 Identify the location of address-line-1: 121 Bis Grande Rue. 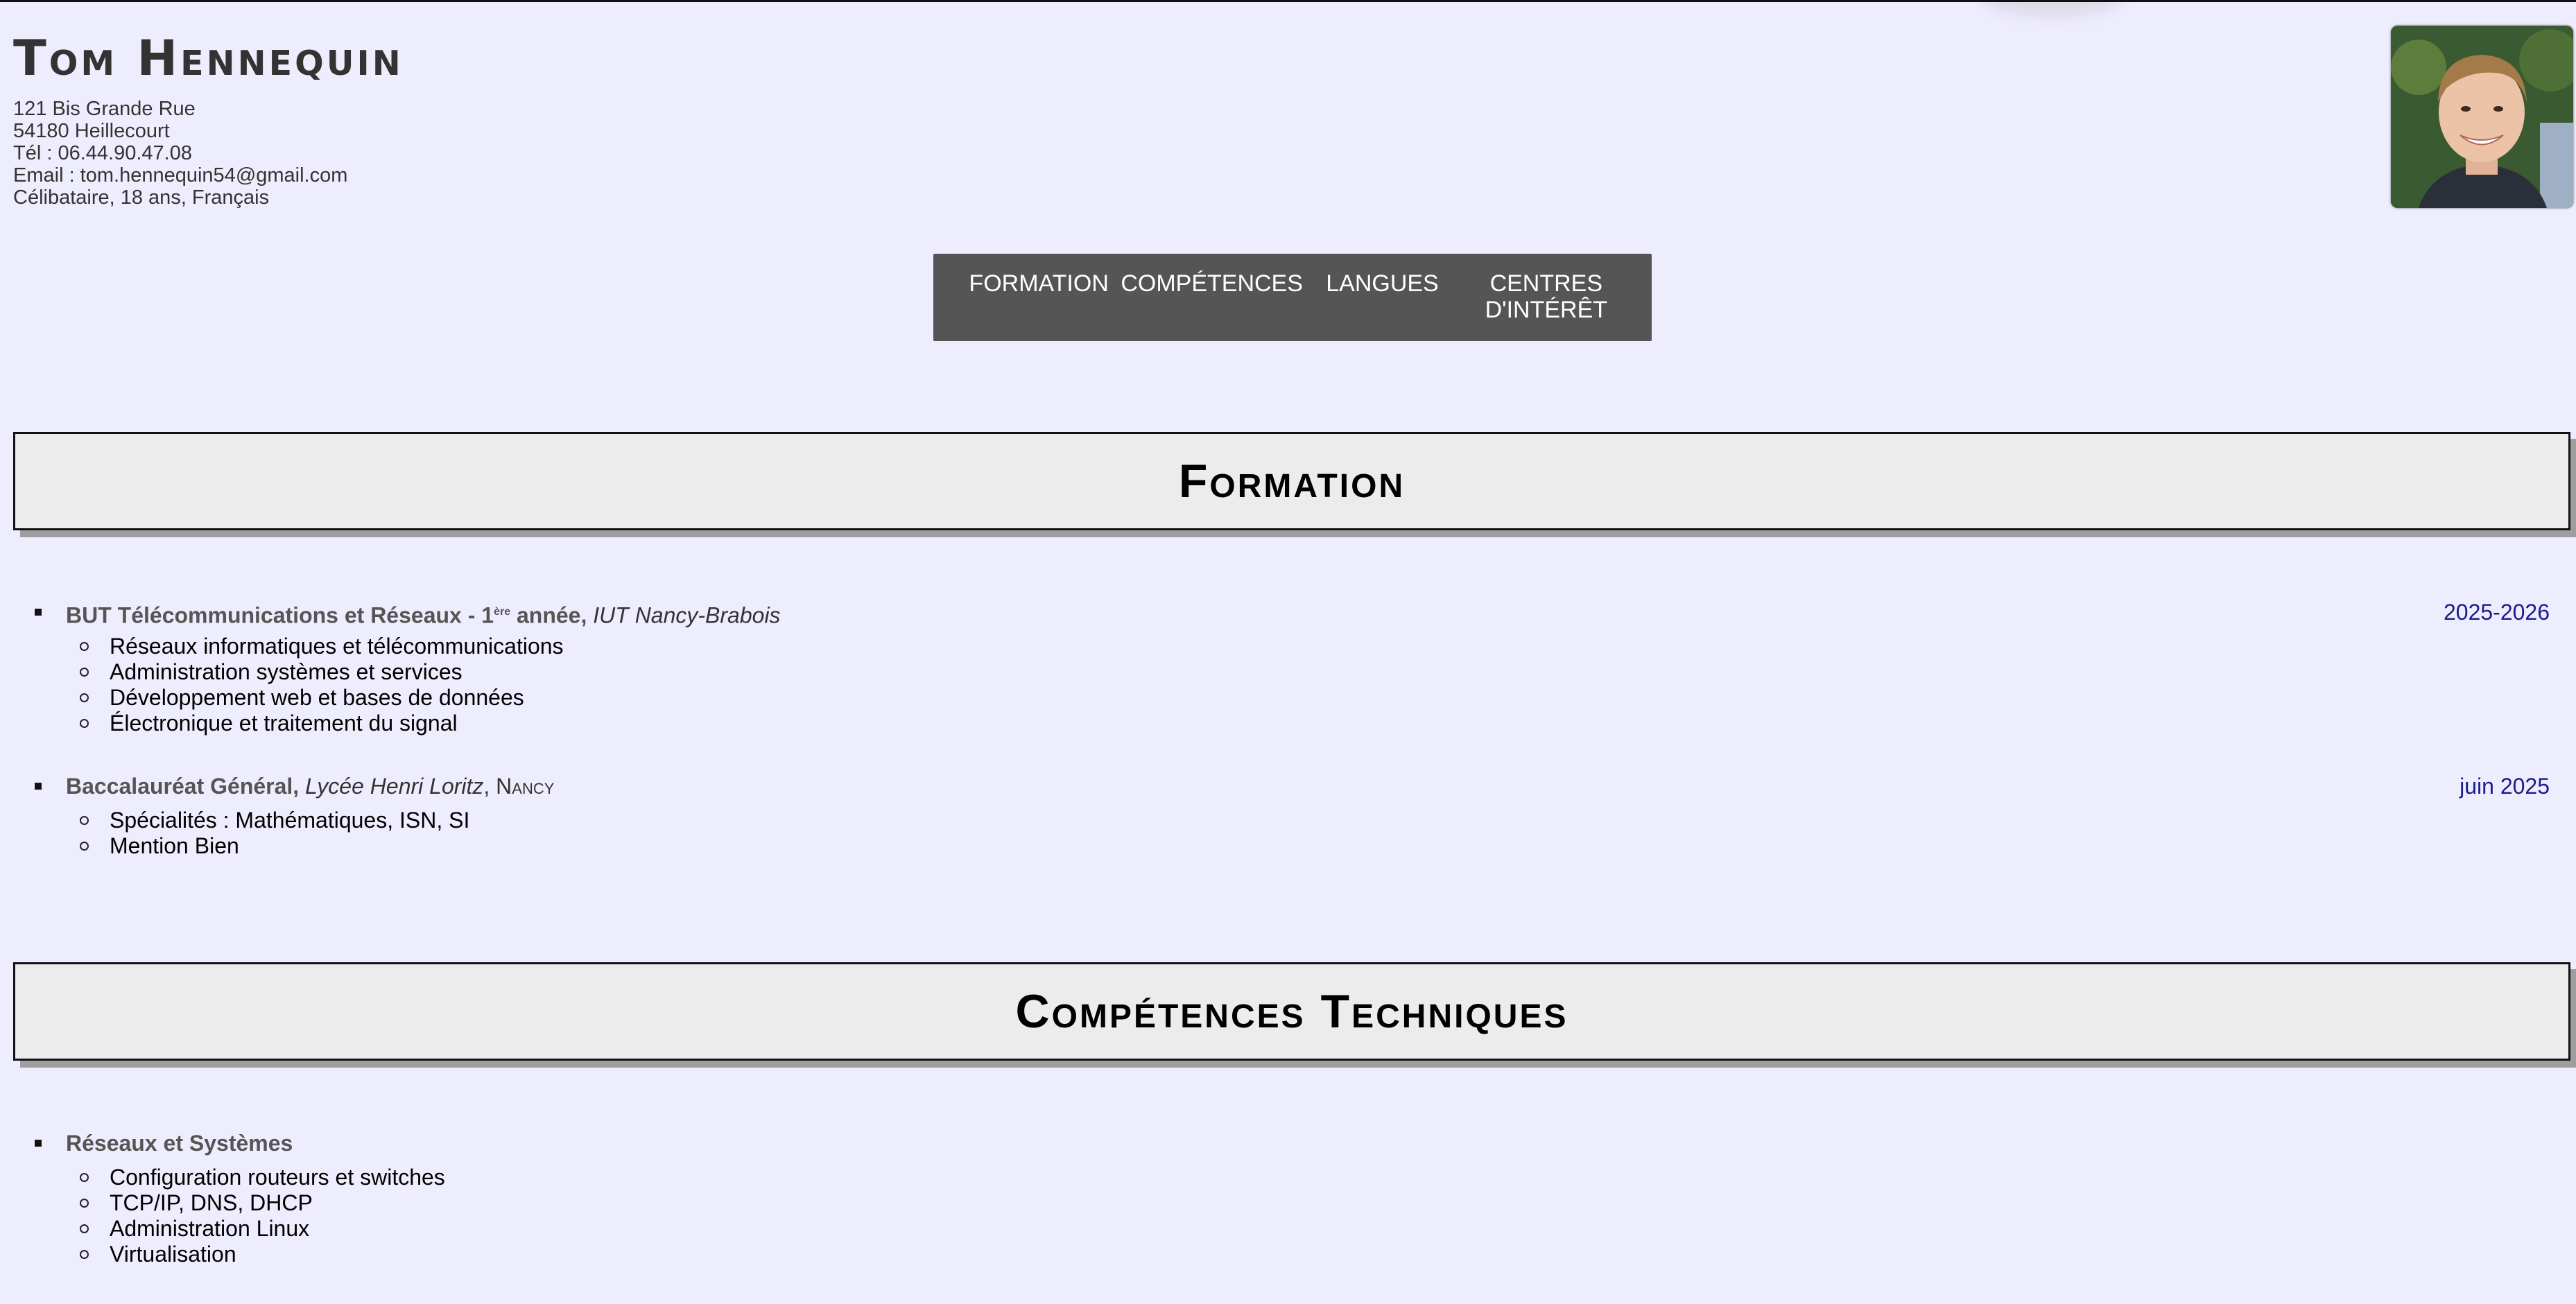
(104, 109).